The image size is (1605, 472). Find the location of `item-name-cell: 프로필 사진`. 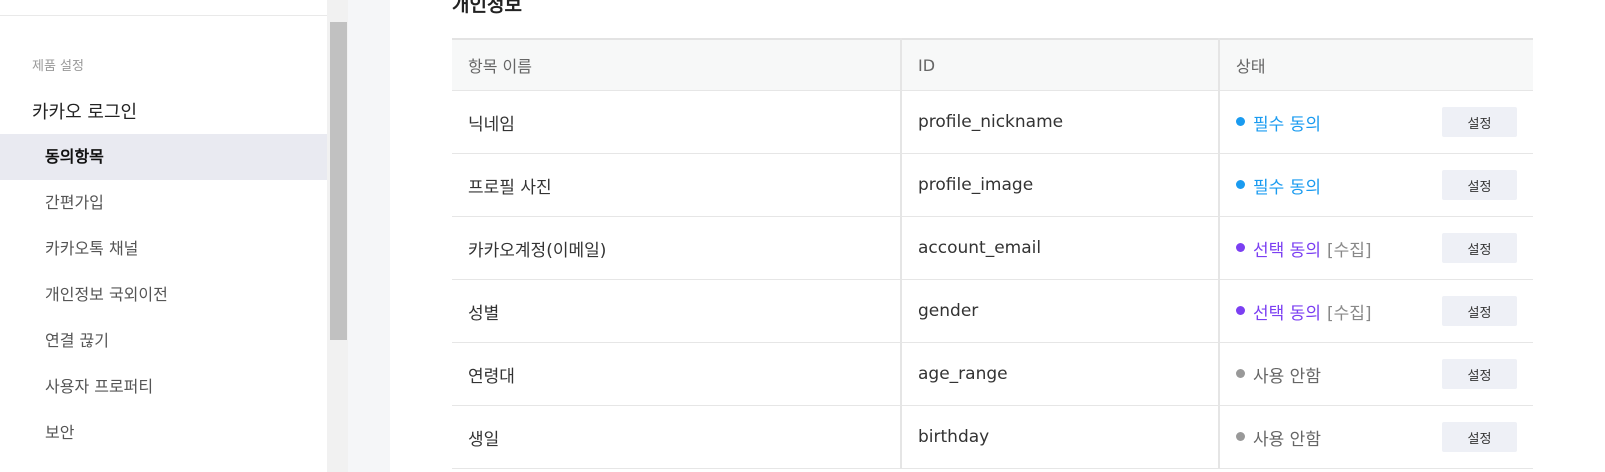

item-name-cell: 프로필 사진 is located at coordinates (677, 185).